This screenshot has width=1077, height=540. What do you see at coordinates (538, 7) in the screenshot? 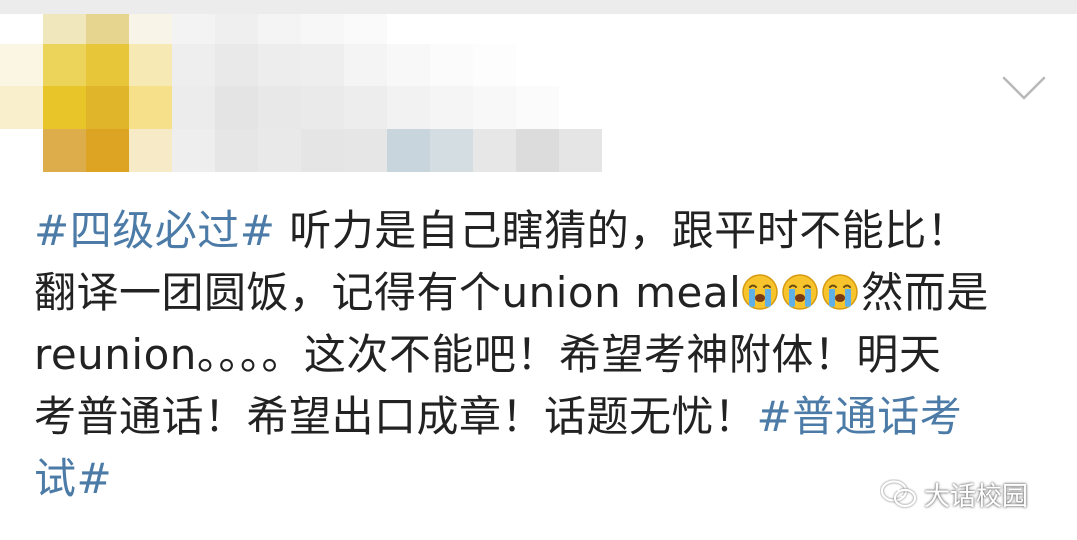
I see `status-bar-strip` at bounding box center [538, 7].